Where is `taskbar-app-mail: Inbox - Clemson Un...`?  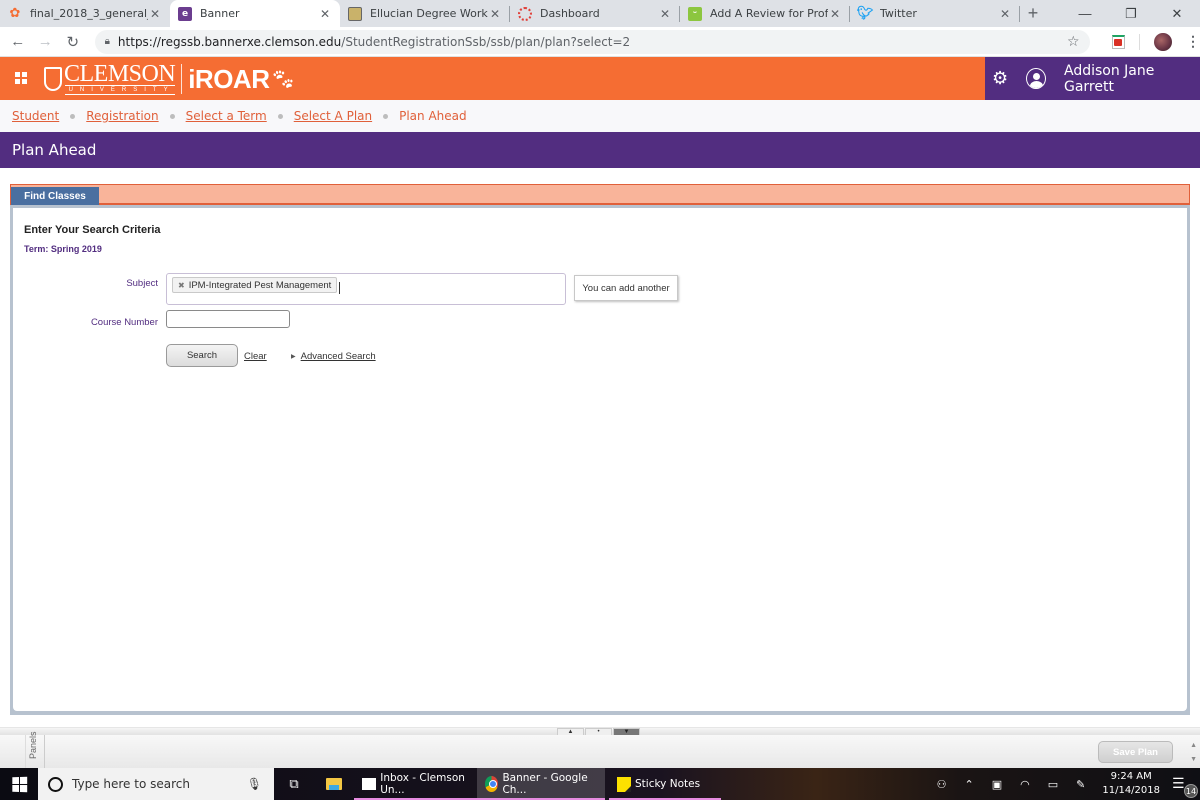 taskbar-app-mail: Inbox - Clemson Un... is located at coordinates (415, 784).